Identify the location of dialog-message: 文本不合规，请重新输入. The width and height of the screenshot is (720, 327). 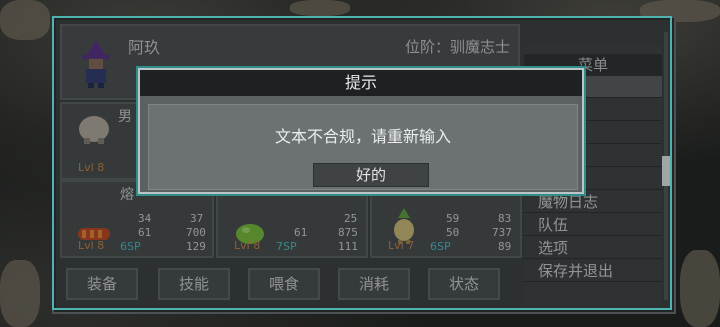
(362, 136).